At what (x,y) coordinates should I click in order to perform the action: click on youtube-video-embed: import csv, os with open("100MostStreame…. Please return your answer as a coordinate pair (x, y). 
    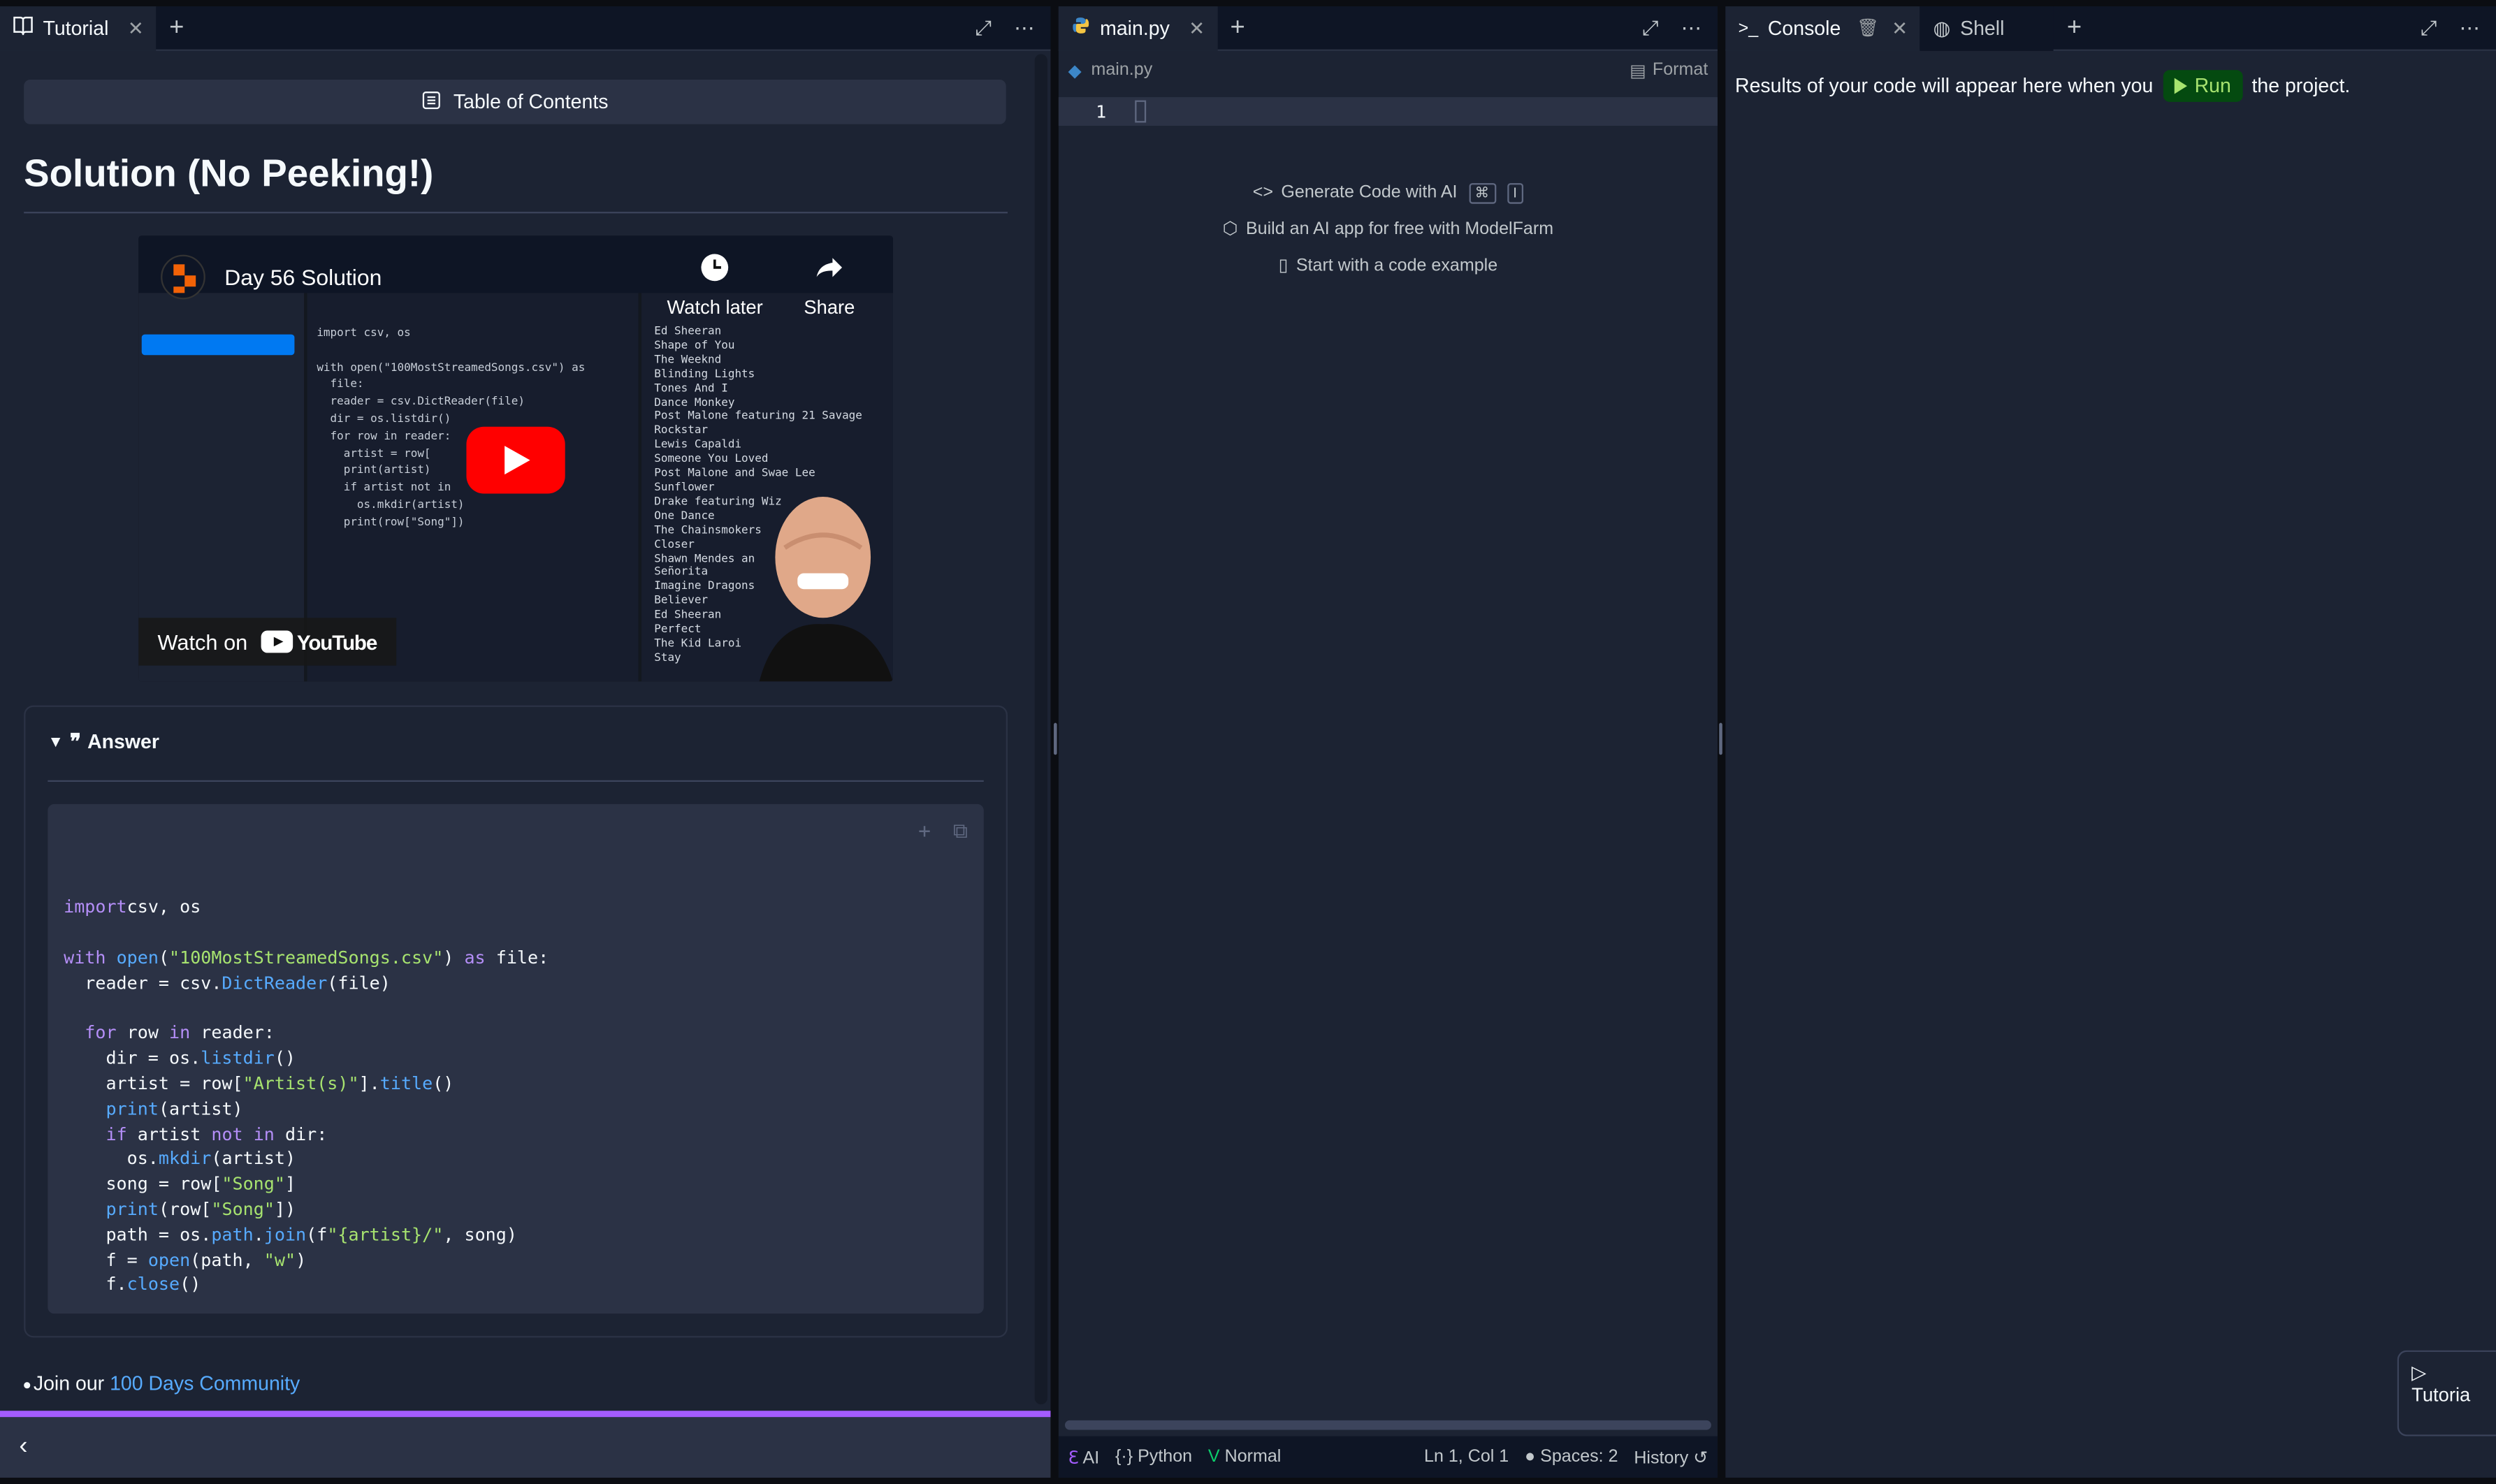
    Looking at the image, I should click on (515, 458).